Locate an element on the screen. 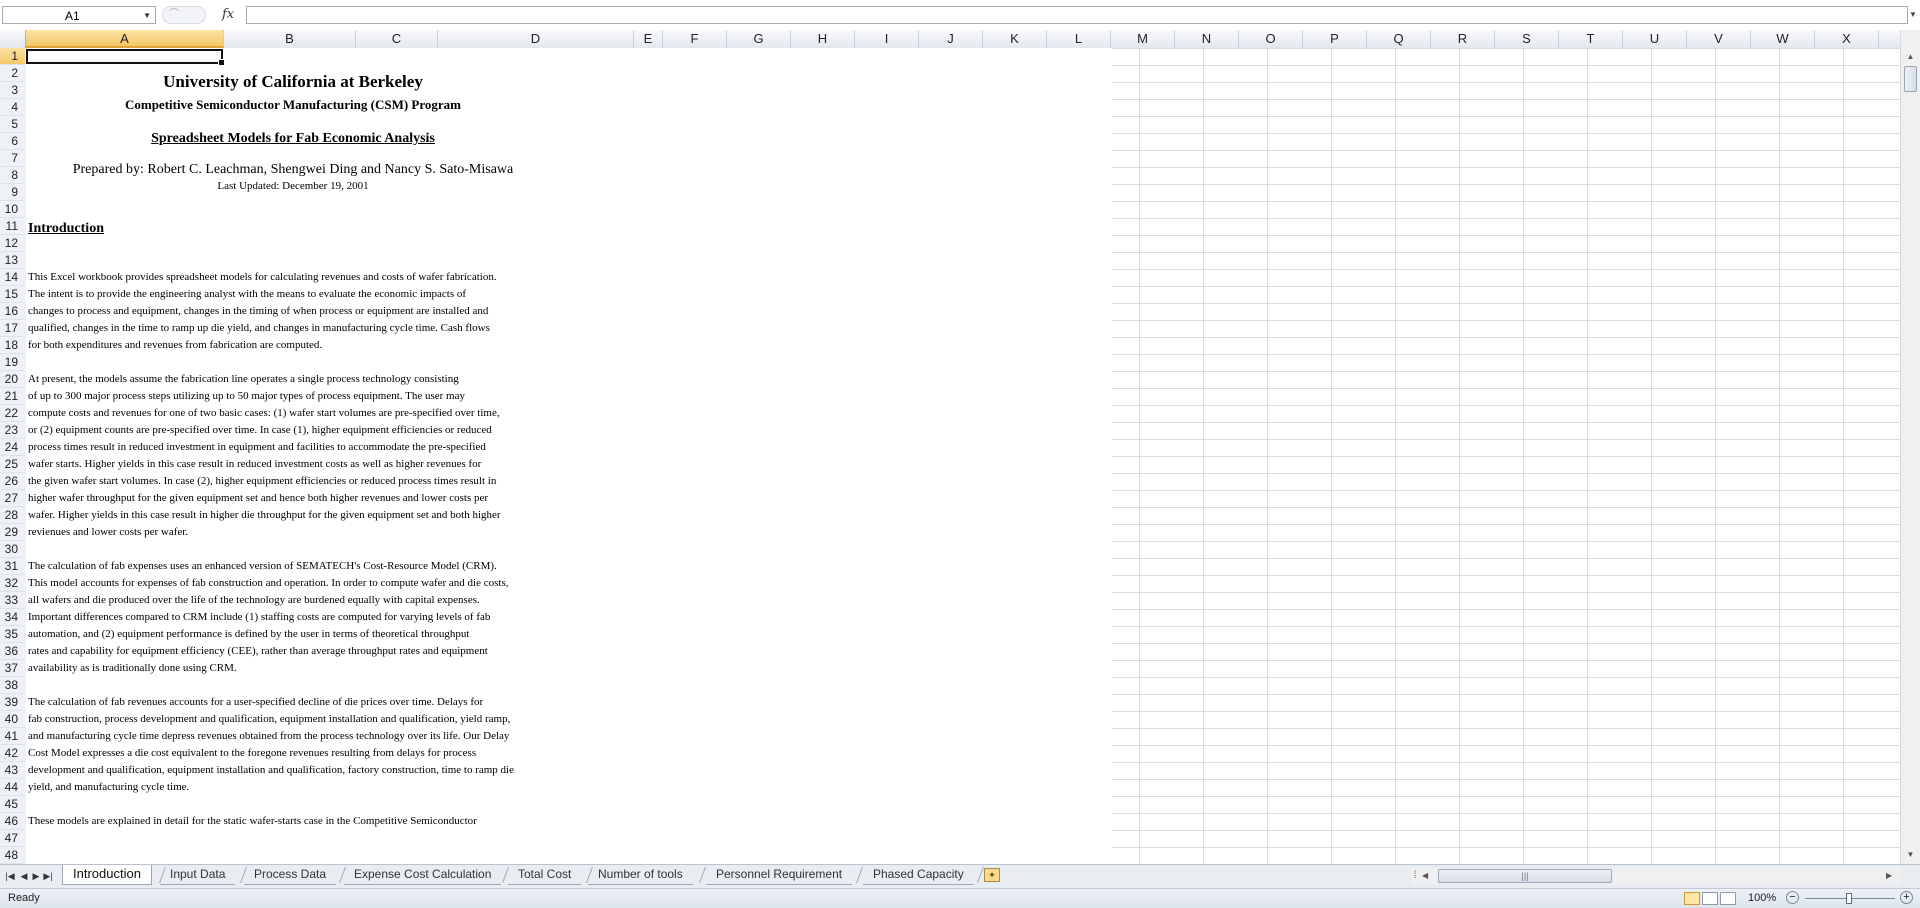  row-header: 43 is located at coordinates (12, 770).